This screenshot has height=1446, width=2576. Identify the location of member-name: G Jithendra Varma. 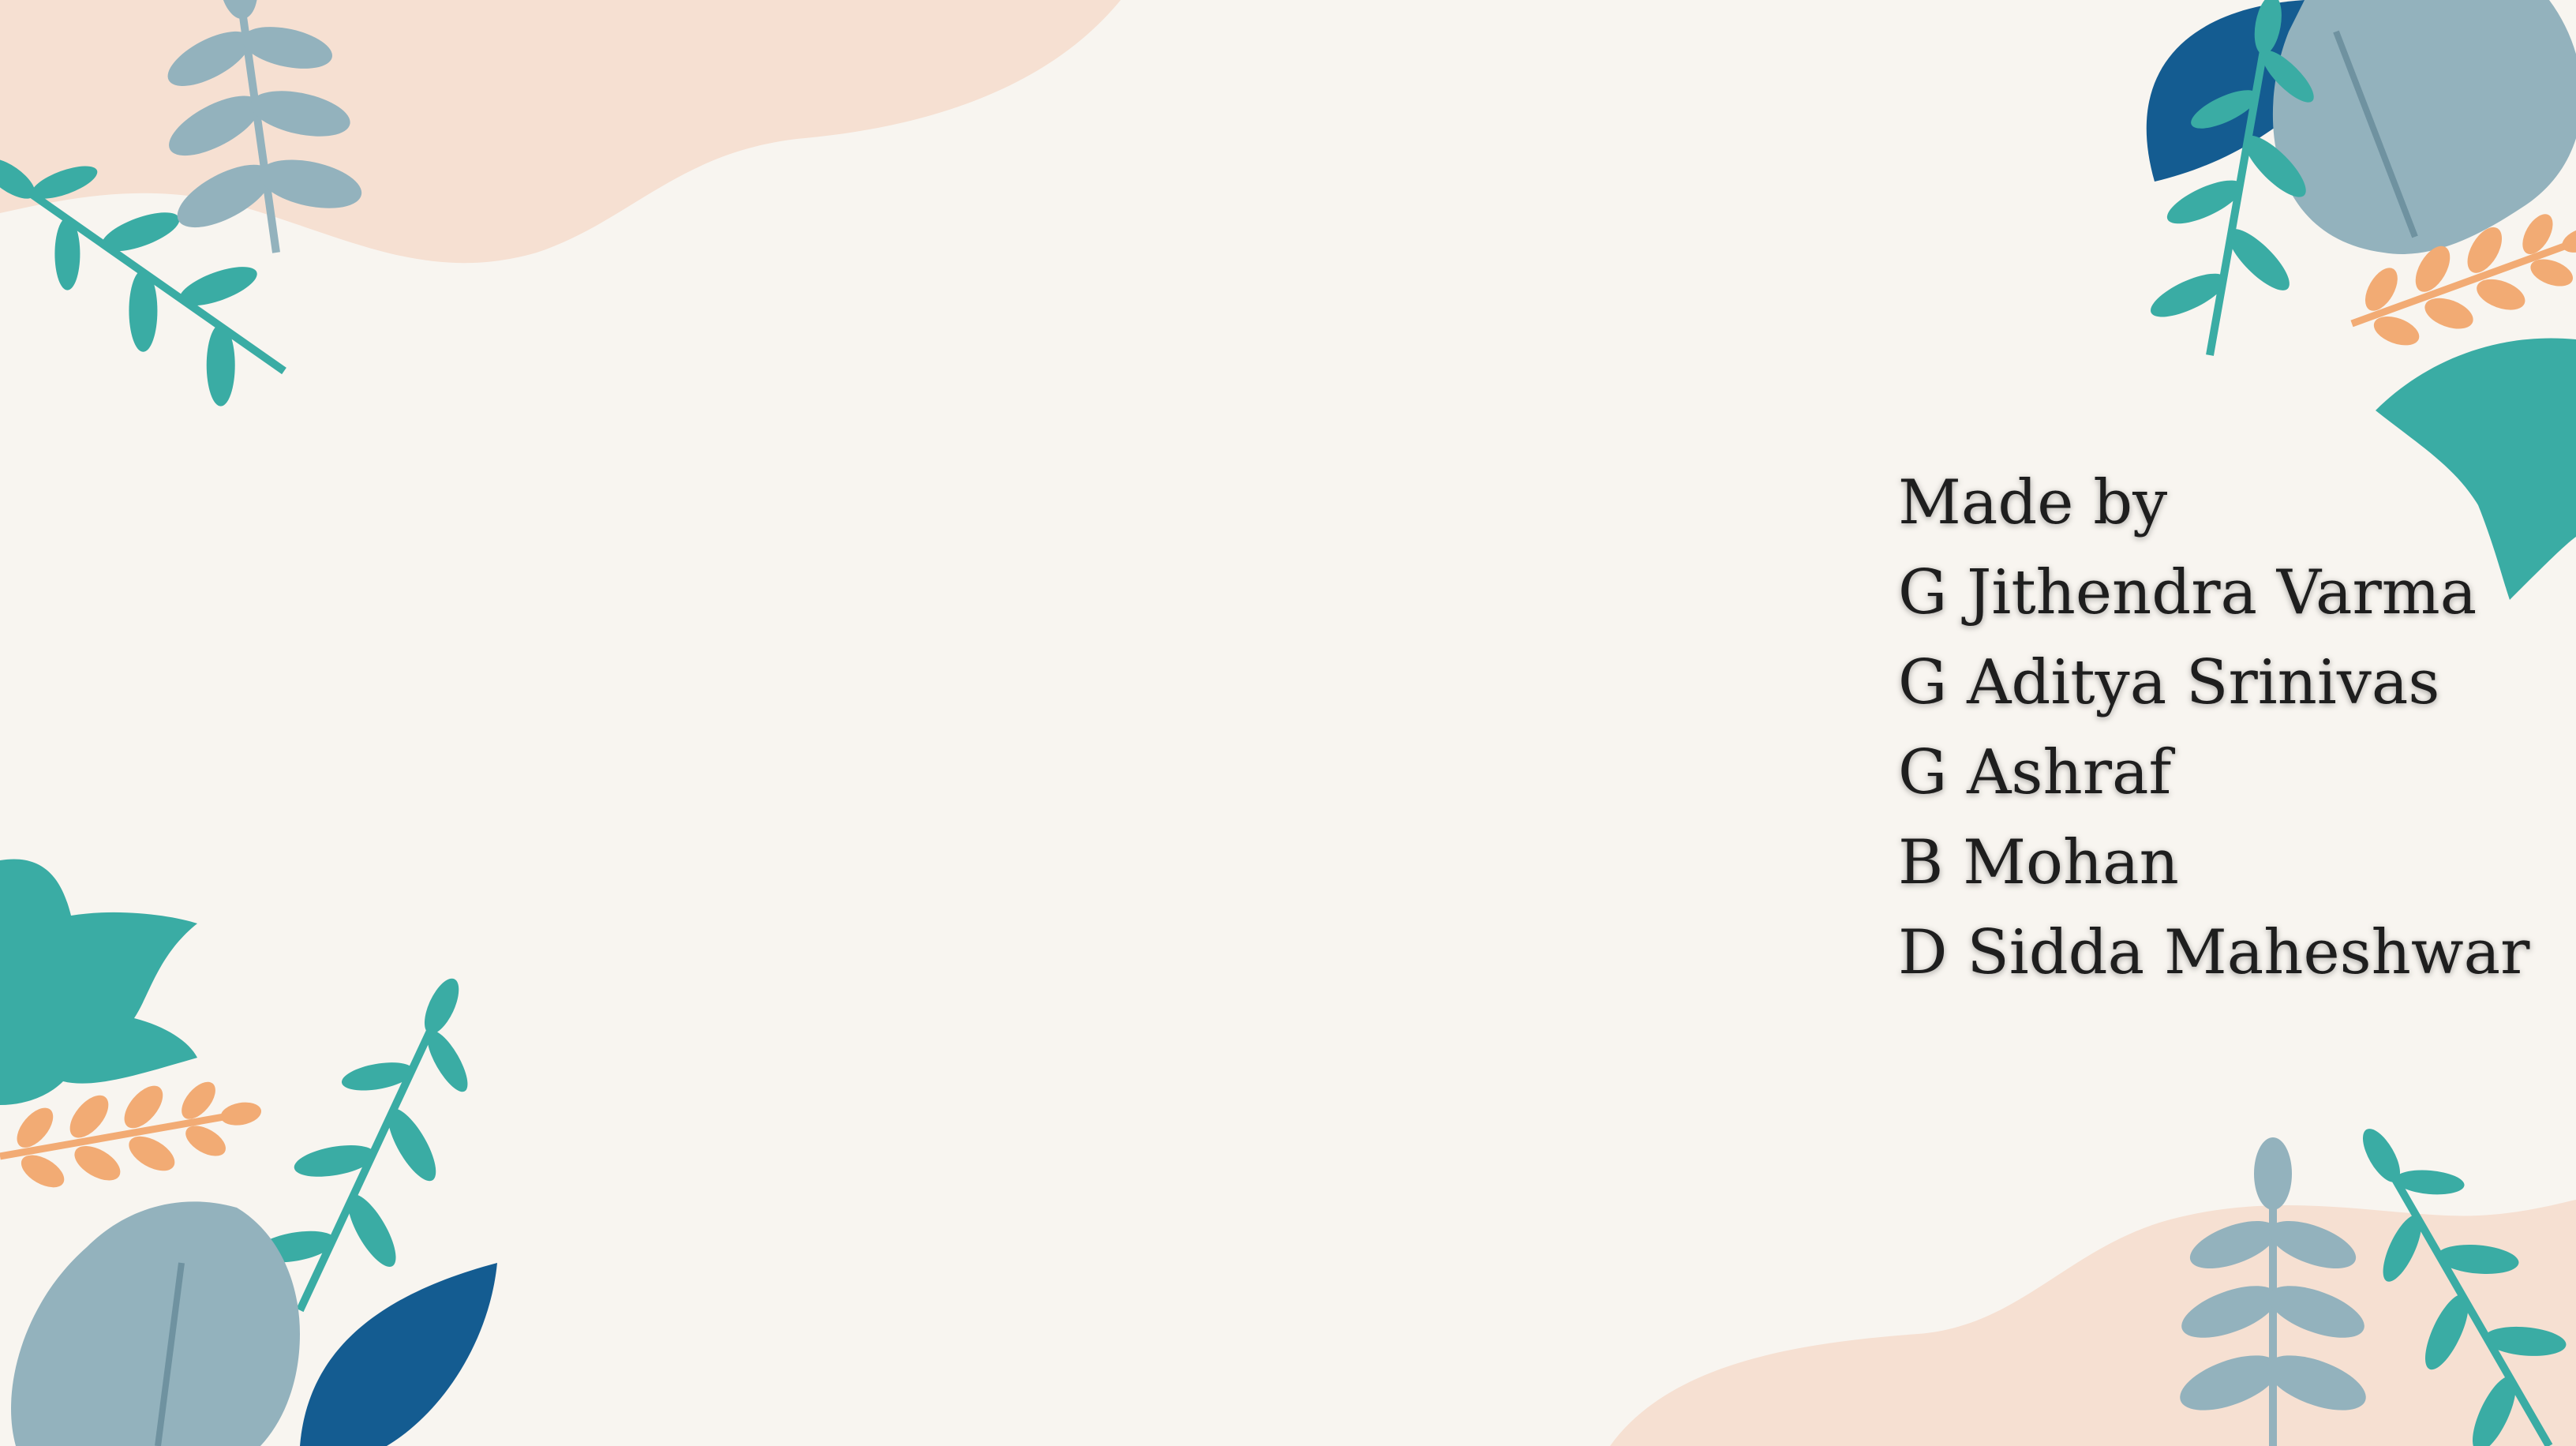
(2187, 592).